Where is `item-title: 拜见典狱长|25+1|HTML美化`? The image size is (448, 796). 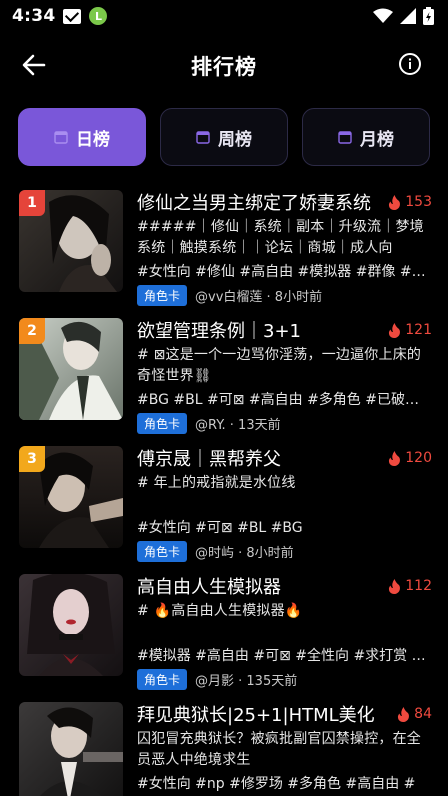
item-title: 拜见典狱长|25+1|HTML美化 is located at coordinates (256, 715).